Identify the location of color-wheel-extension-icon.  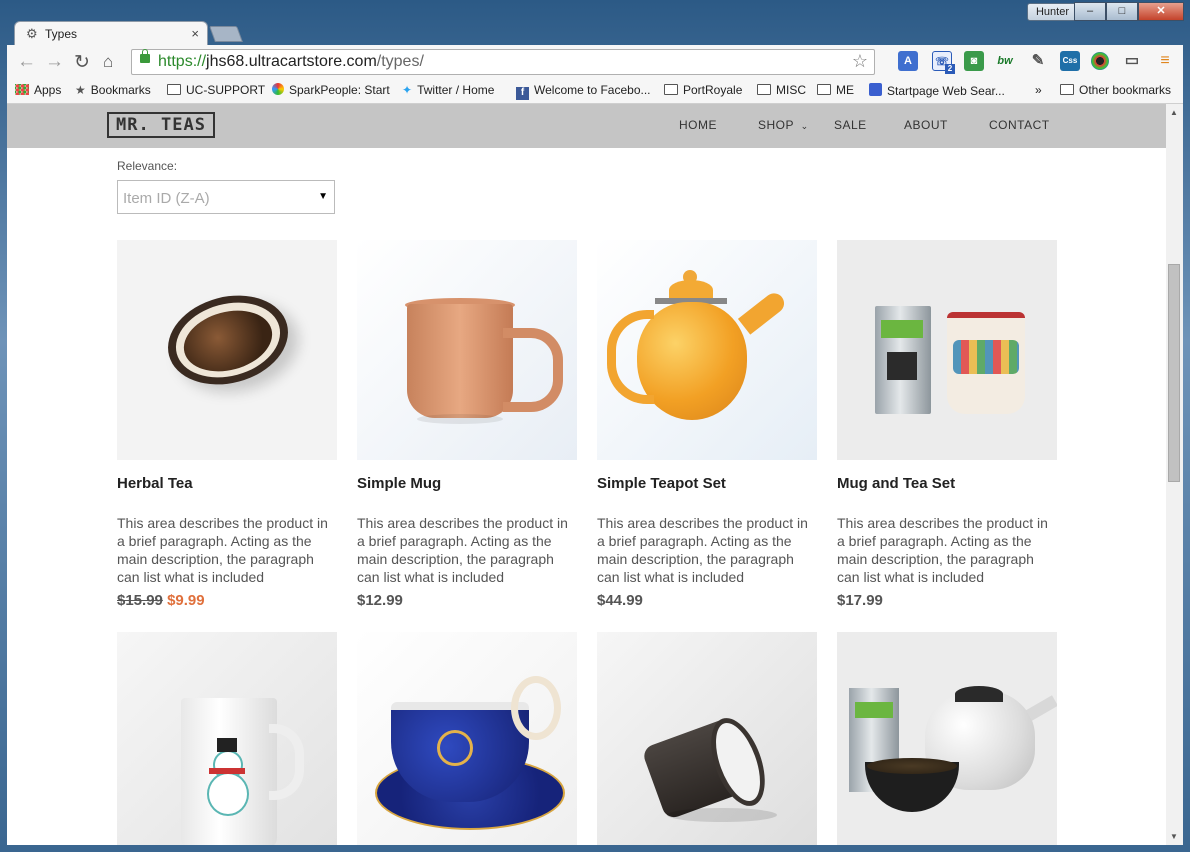
(1100, 61).